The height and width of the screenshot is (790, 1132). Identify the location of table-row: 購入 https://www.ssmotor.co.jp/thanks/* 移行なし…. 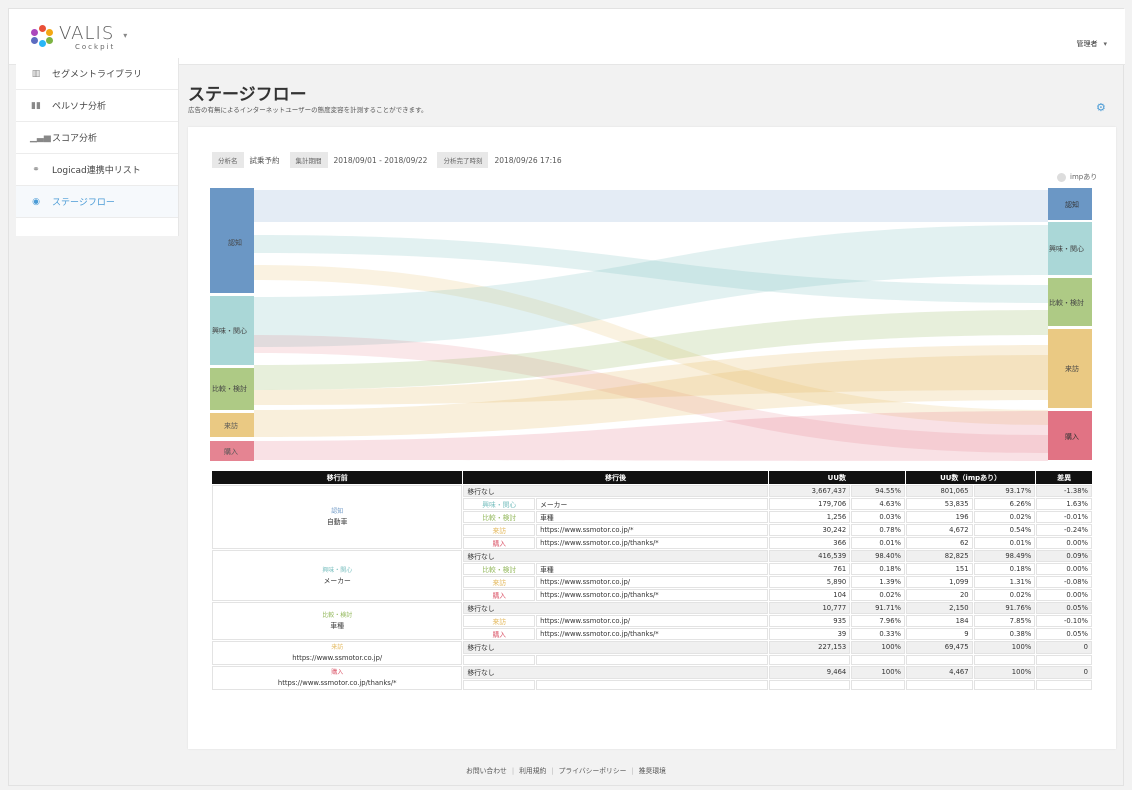
(652, 678).